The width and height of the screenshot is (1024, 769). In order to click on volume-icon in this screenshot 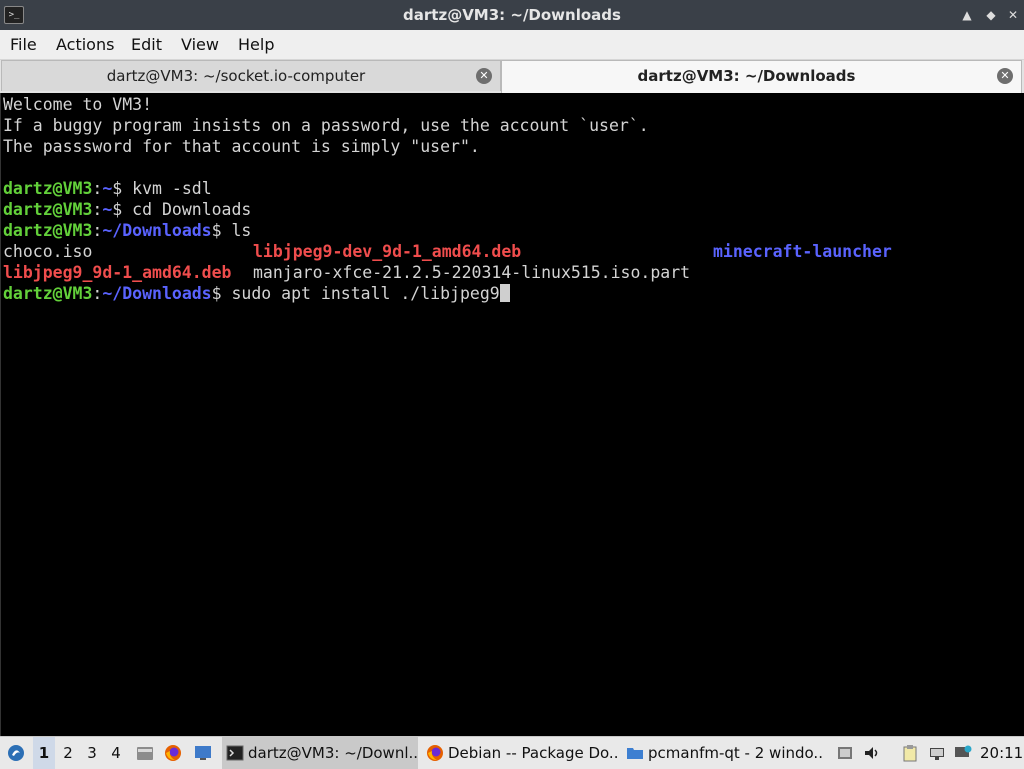, I will do `click(871, 753)`.